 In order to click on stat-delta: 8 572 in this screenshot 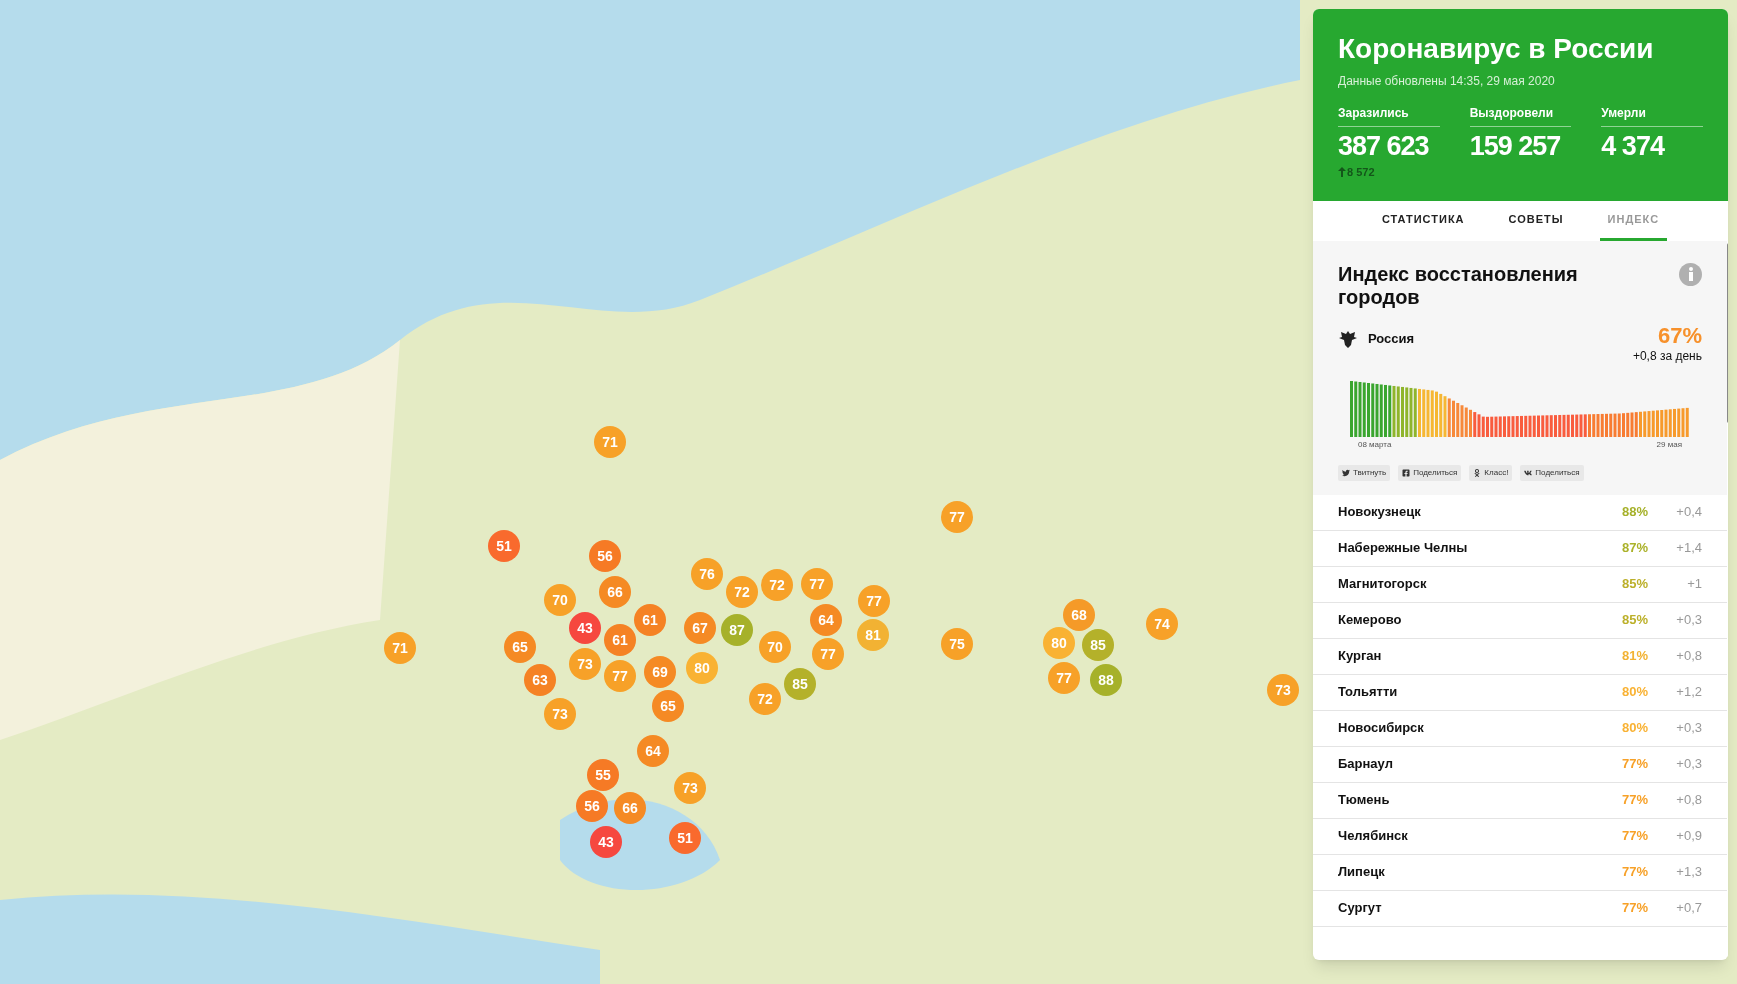, I will do `click(1361, 172)`.